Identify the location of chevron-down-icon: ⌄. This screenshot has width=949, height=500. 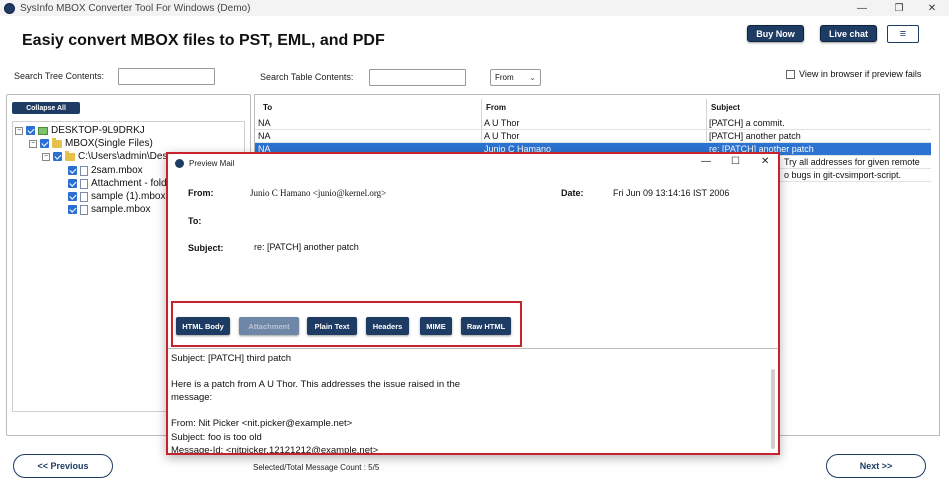
(532, 77).